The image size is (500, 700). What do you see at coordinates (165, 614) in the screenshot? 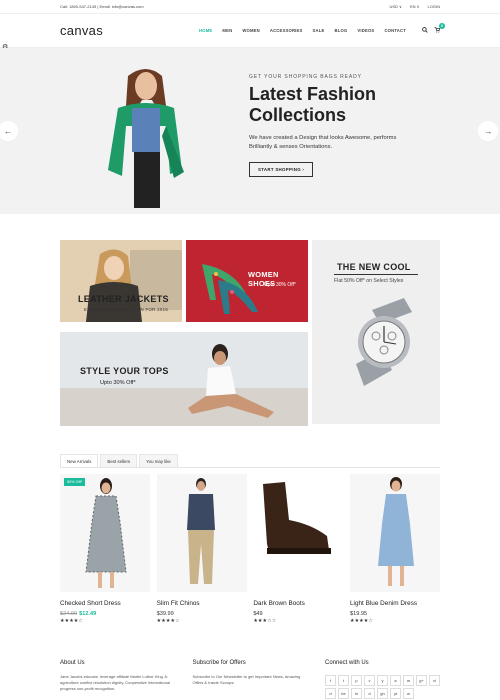
I see `product-price: $39.99` at bounding box center [165, 614].